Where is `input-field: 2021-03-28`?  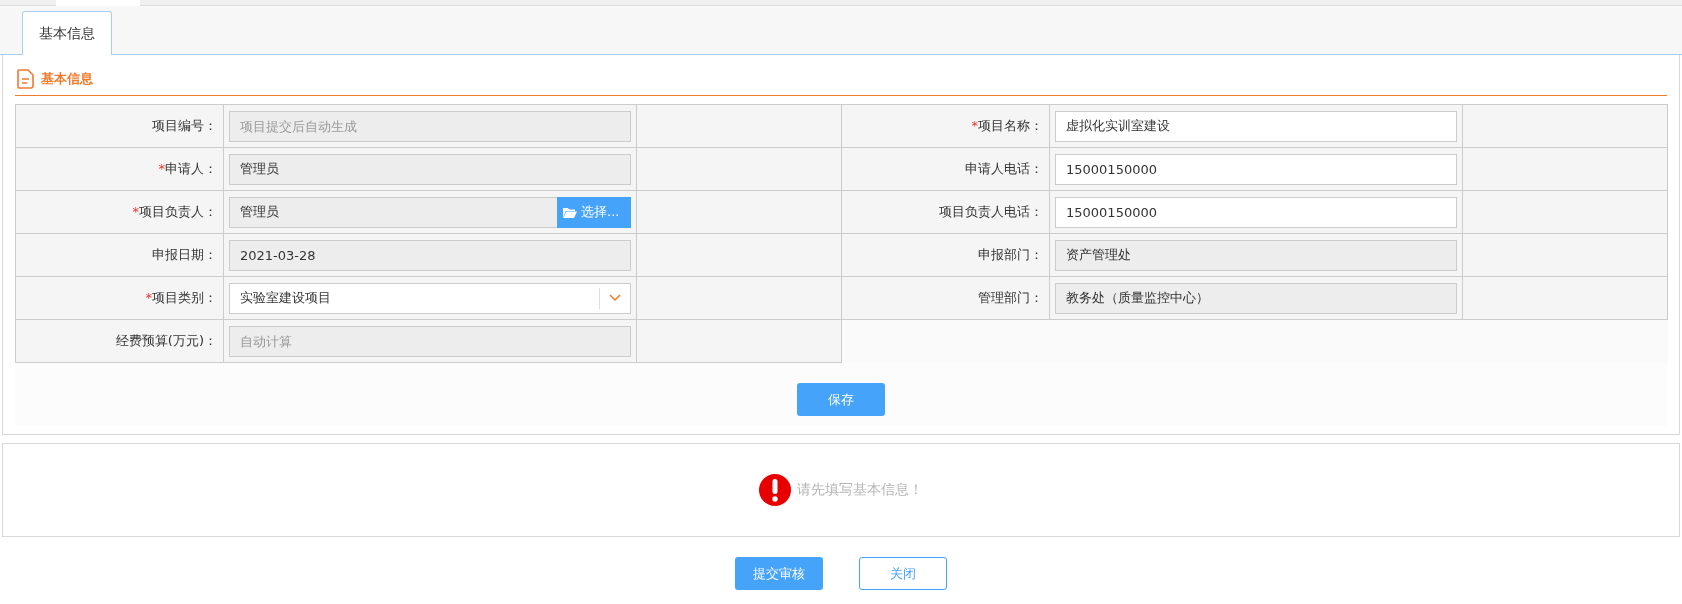
input-field: 2021-03-28 is located at coordinates (430, 255).